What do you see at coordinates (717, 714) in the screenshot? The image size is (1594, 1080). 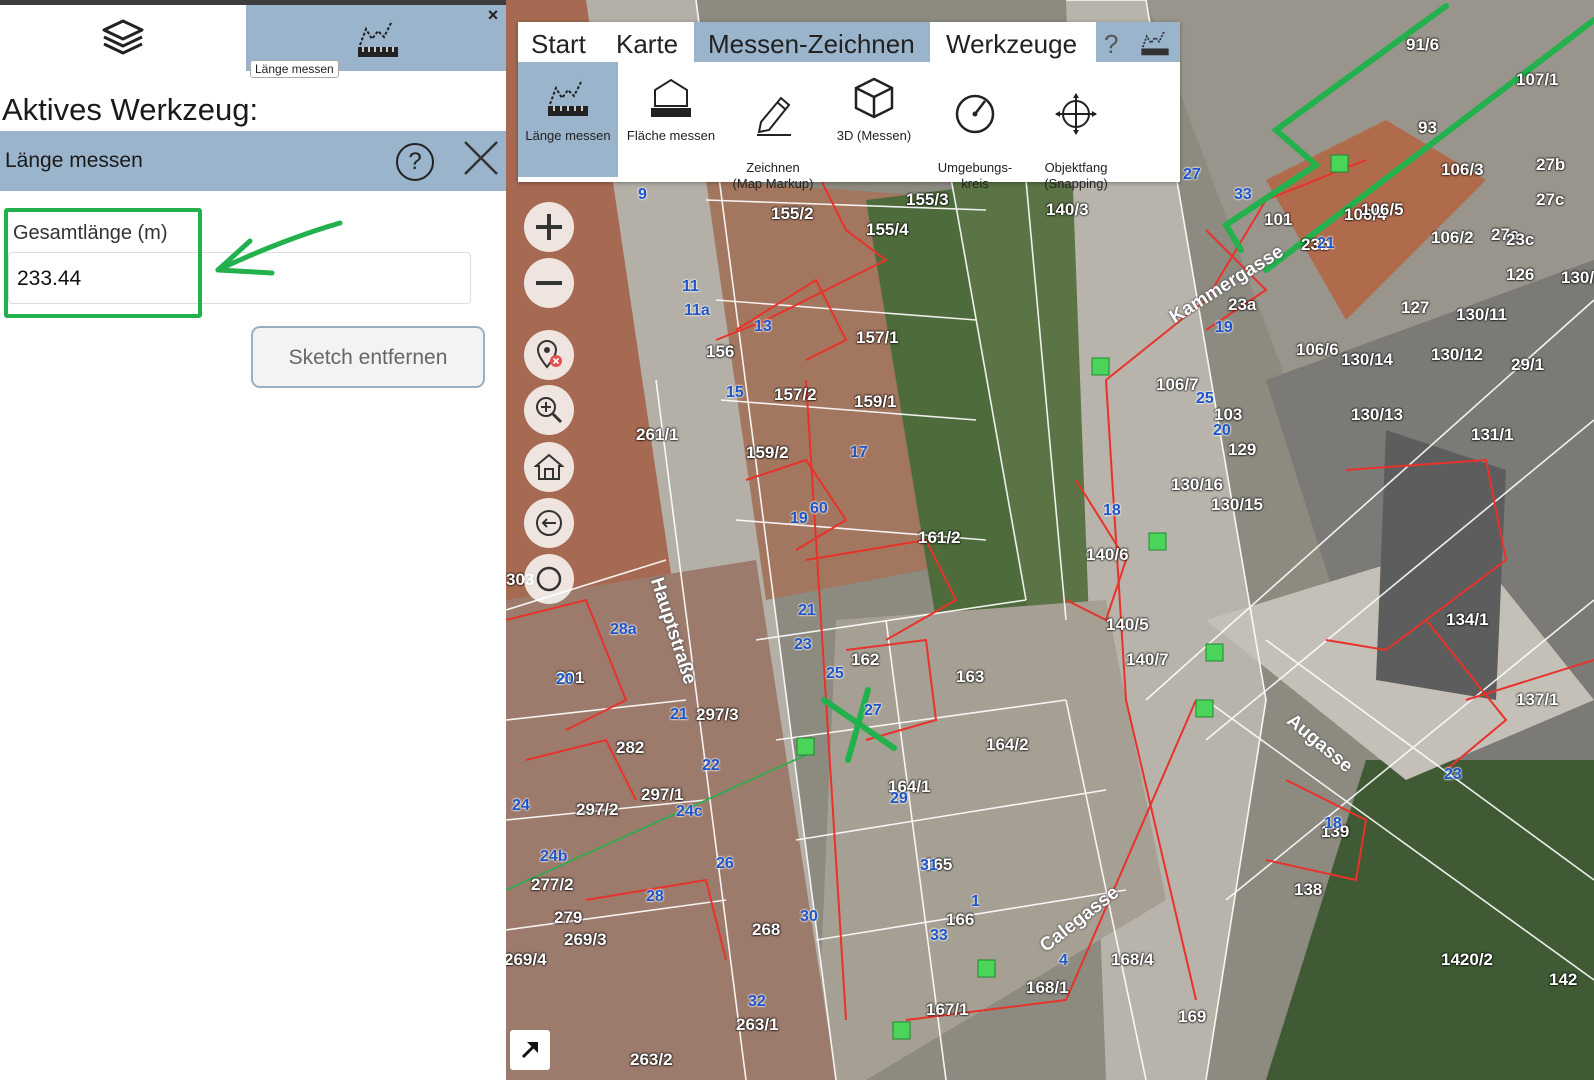 I see `parcel-number-label: 297/3` at bounding box center [717, 714].